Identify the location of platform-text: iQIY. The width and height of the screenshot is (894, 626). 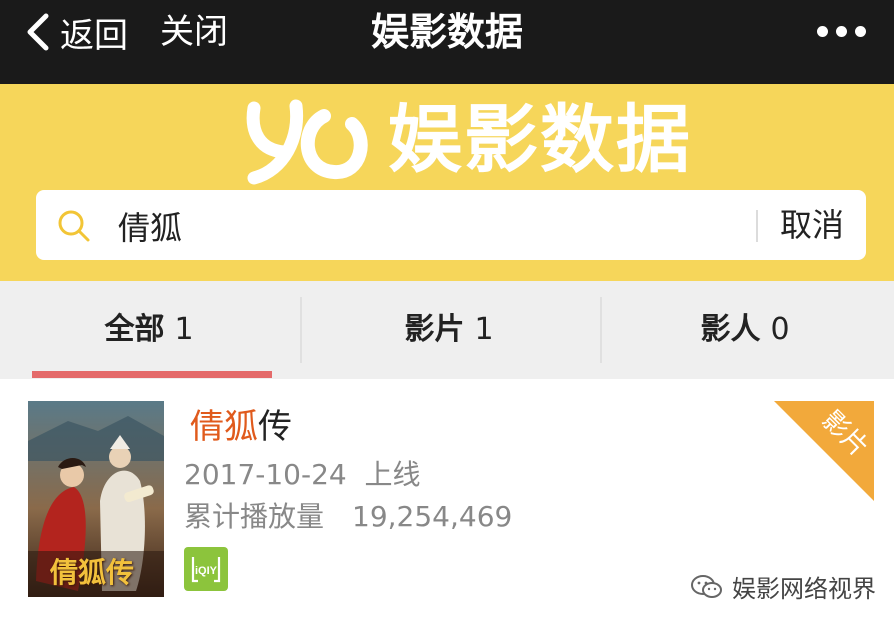
(206, 571).